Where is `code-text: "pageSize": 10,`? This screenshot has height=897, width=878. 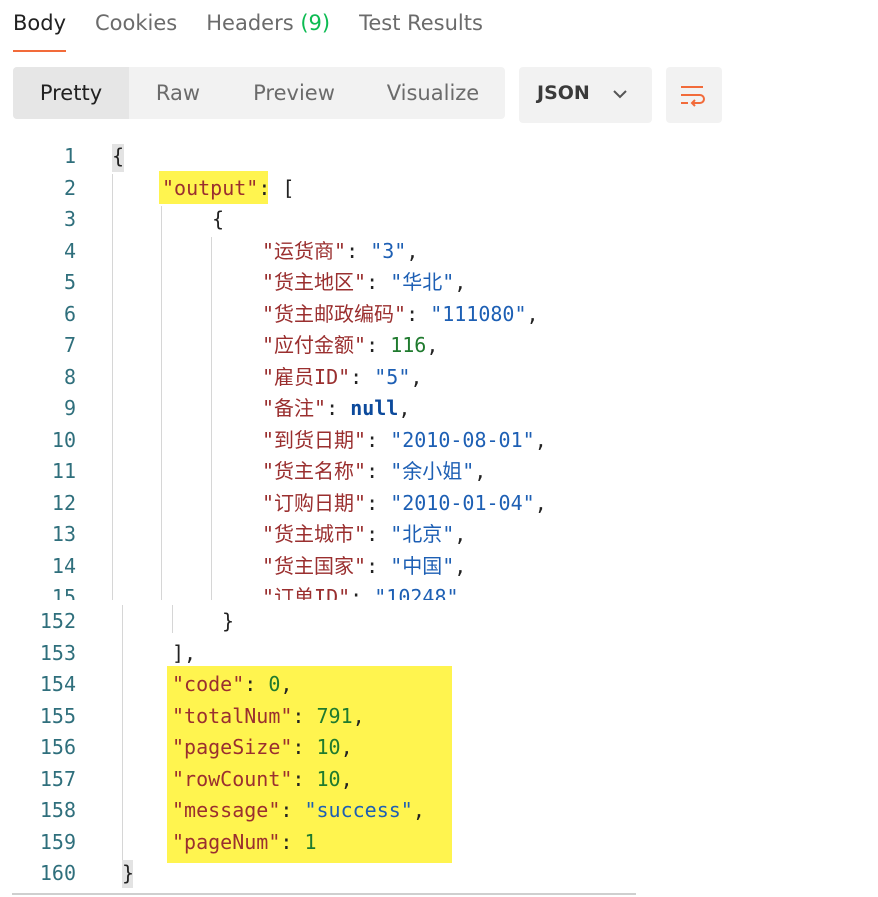 code-text: "pageSize": 10, is located at coordinates (262, 747).